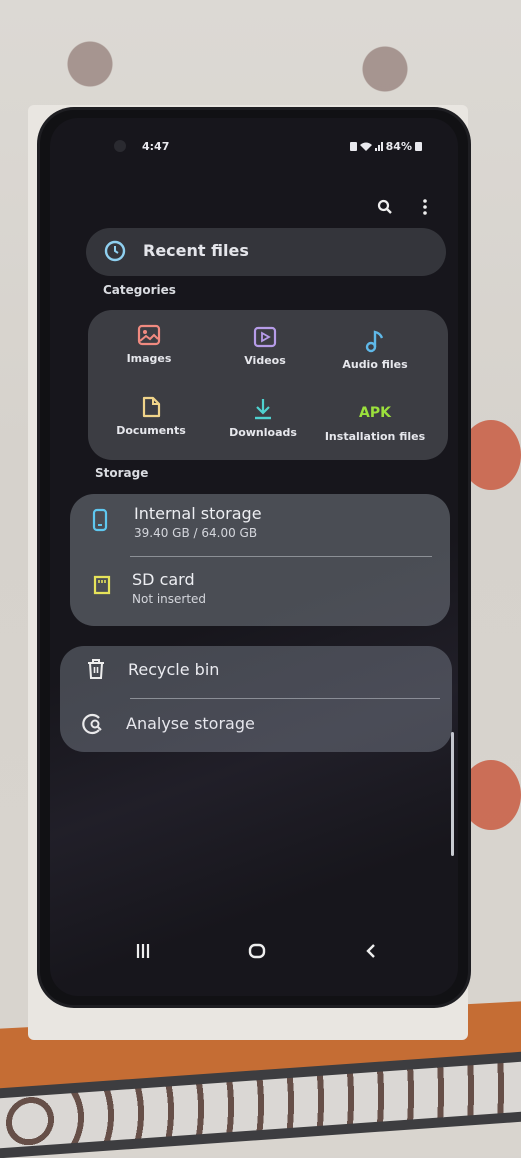 Image resolution: width=521 pixels, height=1158 pixels. I want to click on category-label: Installation files, so click(375, 436).